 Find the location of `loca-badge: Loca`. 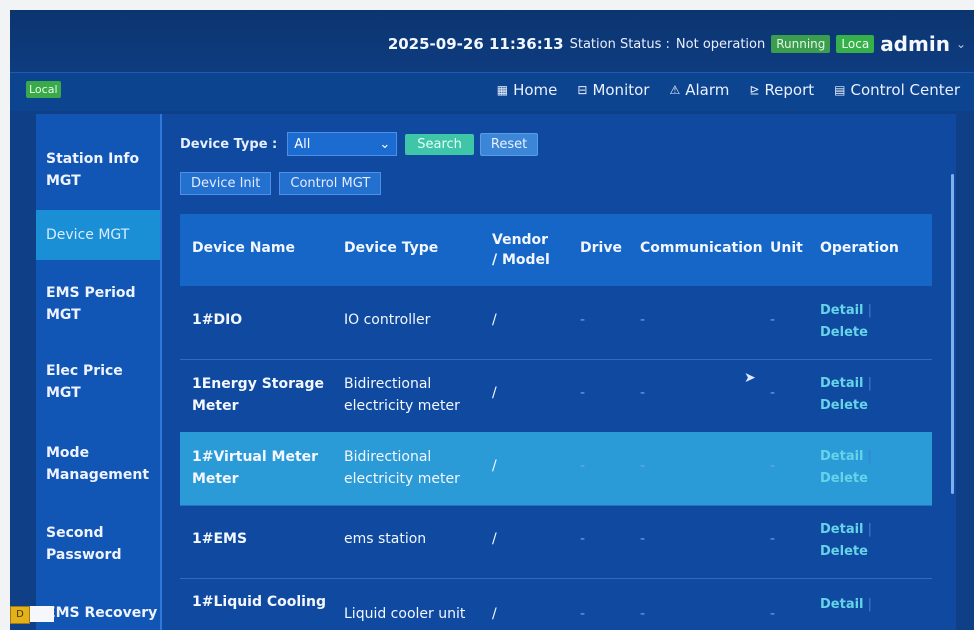

loca-badge: Loca is located at coordinates (855, 44).